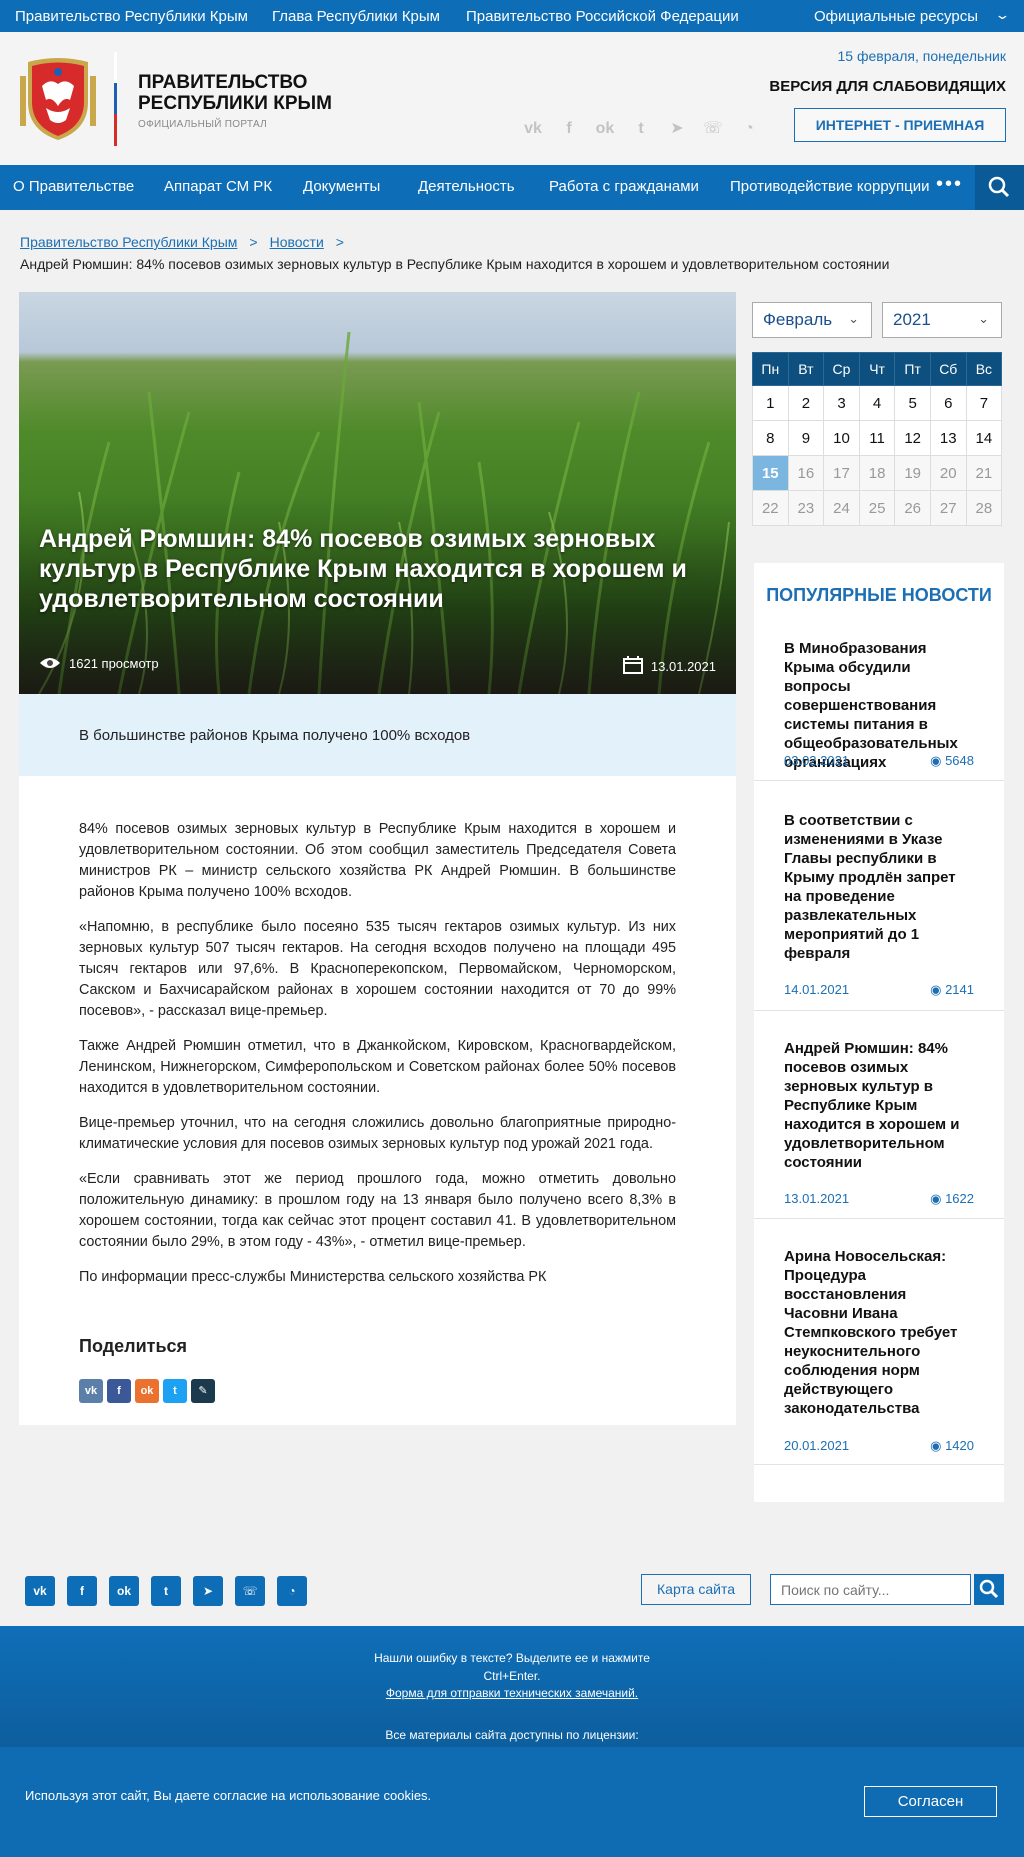 The image size is (1024, 1857). What do you see at coordinates (115, 99) in the screenshot?
I see `flag-stripe` at bounding box center [115, 99].